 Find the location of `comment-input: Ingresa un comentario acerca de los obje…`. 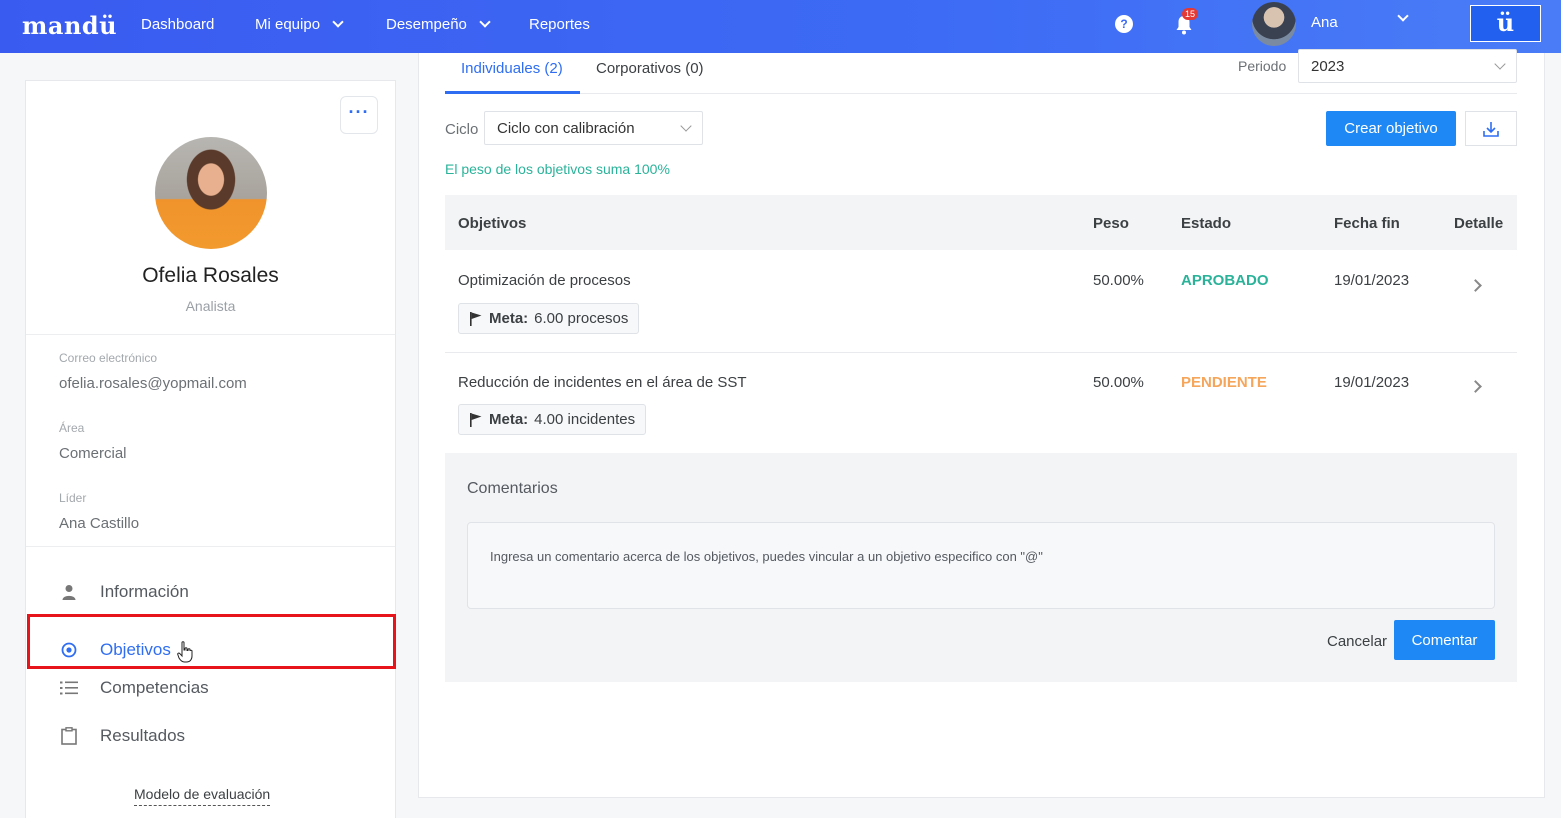

comment-input: Ingresa un comentario acerca de los obje… is located at coordinates (981, 565).